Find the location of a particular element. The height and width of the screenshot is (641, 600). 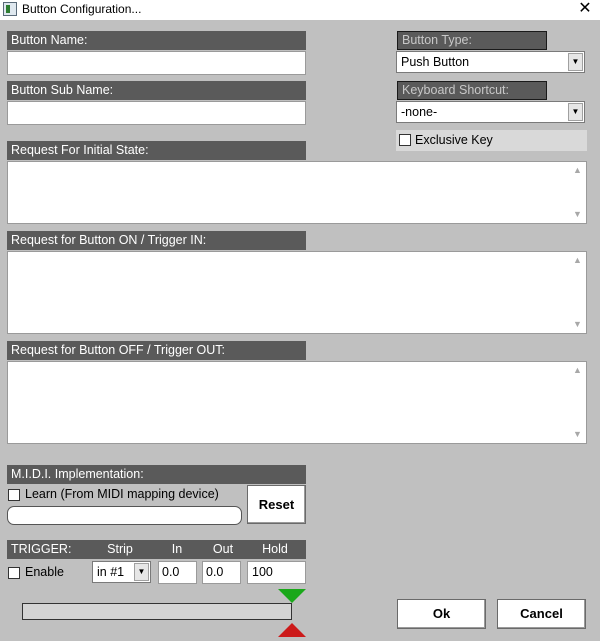

trigger-col-hold: Hold is located at coordinates (275, 549).